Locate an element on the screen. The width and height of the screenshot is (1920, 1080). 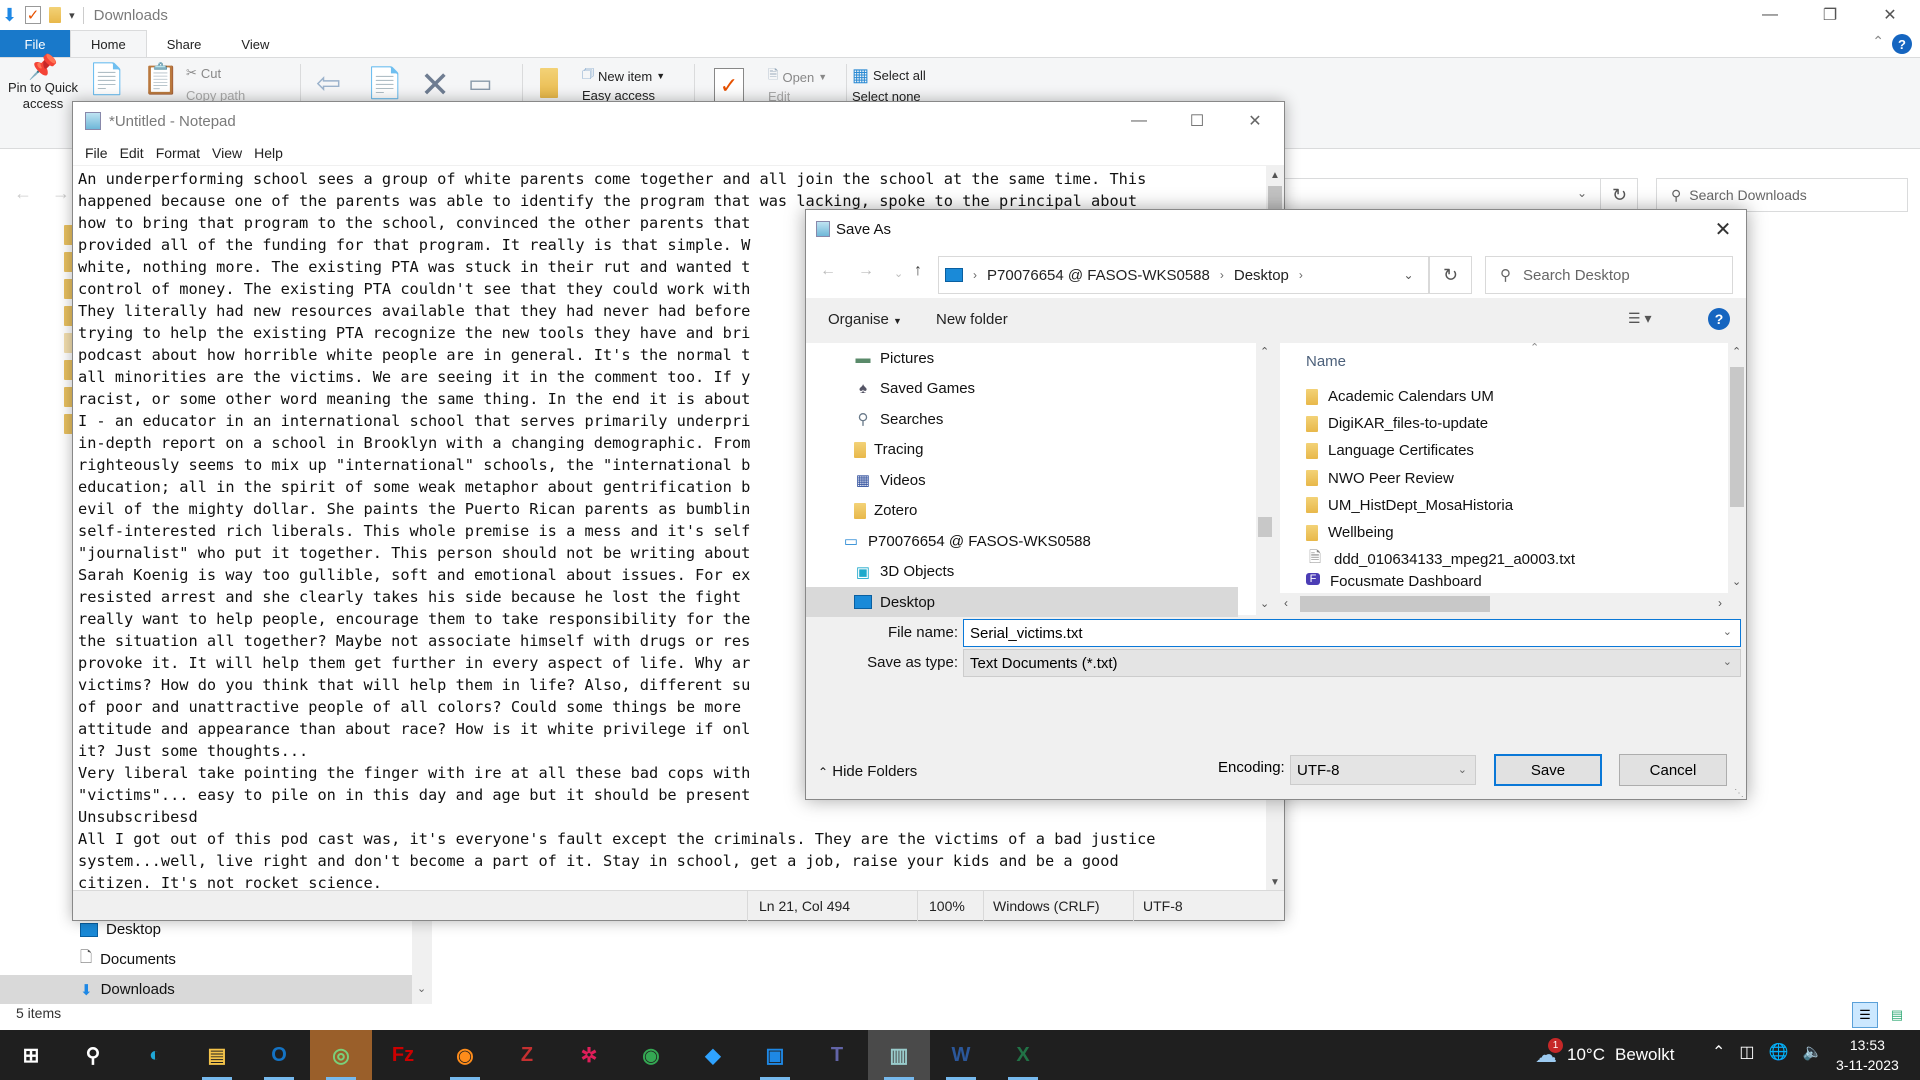
file-list-item: UM_HistDept_MosaHistoria is located at coordinates (1495, 505).